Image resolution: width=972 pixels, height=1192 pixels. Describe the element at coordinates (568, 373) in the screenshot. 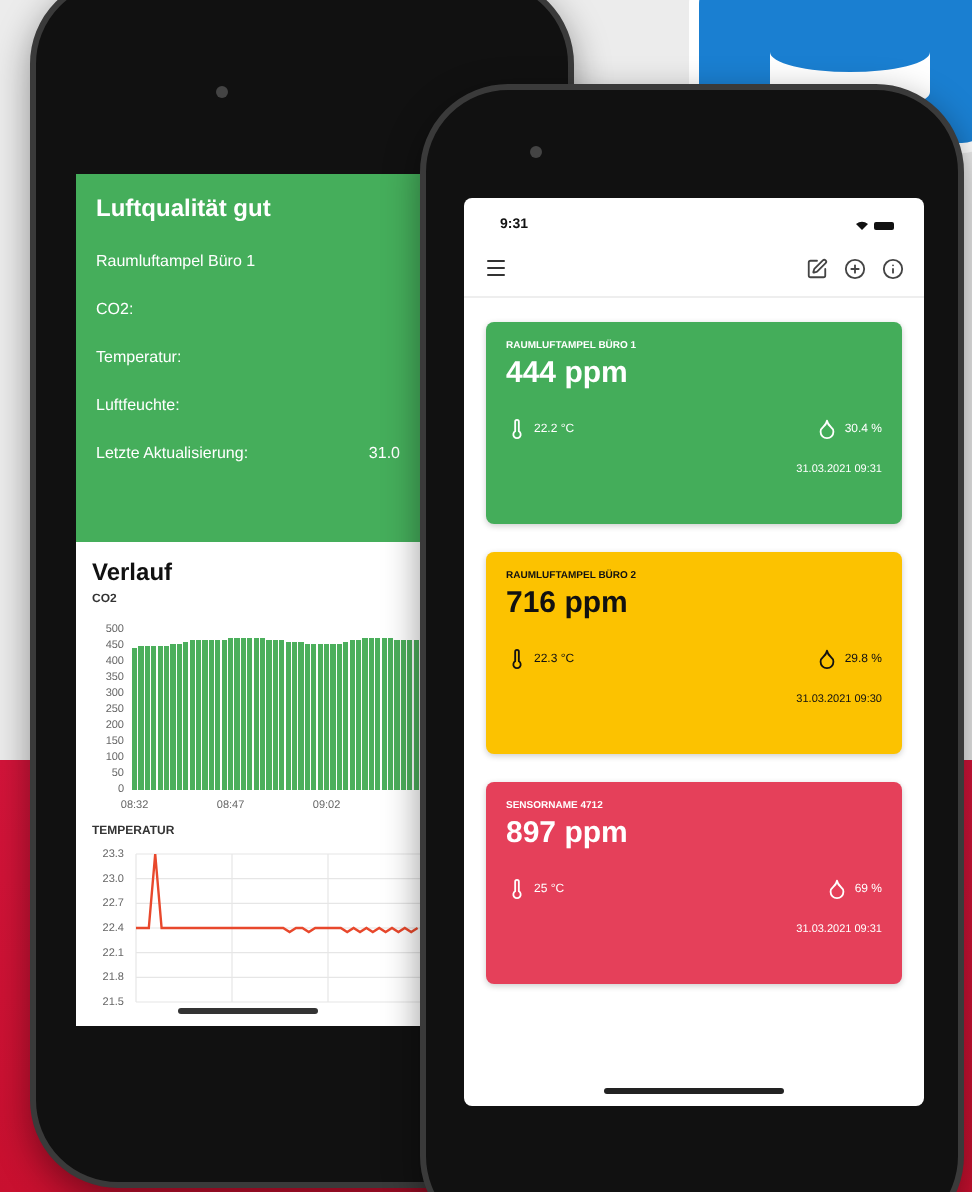

I see `co2-value: 444 ppm` at that location.